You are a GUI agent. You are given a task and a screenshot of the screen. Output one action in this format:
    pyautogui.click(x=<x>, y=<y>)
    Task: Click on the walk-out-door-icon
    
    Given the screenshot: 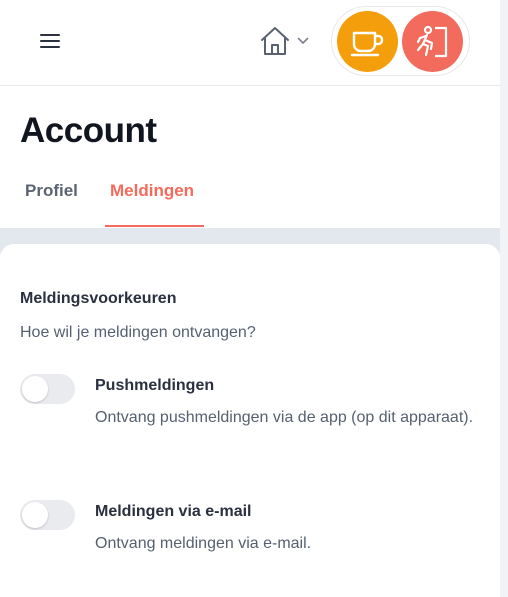 What is the action you would take?
    pyautogui.click(x=432, y=41)
    